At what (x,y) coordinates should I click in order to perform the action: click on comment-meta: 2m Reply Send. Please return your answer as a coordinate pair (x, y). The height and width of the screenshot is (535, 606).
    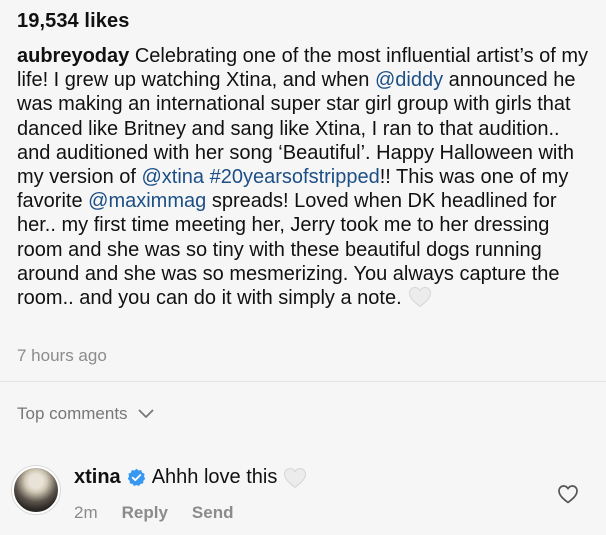
    Looking at the image, I should click on (153, 513).